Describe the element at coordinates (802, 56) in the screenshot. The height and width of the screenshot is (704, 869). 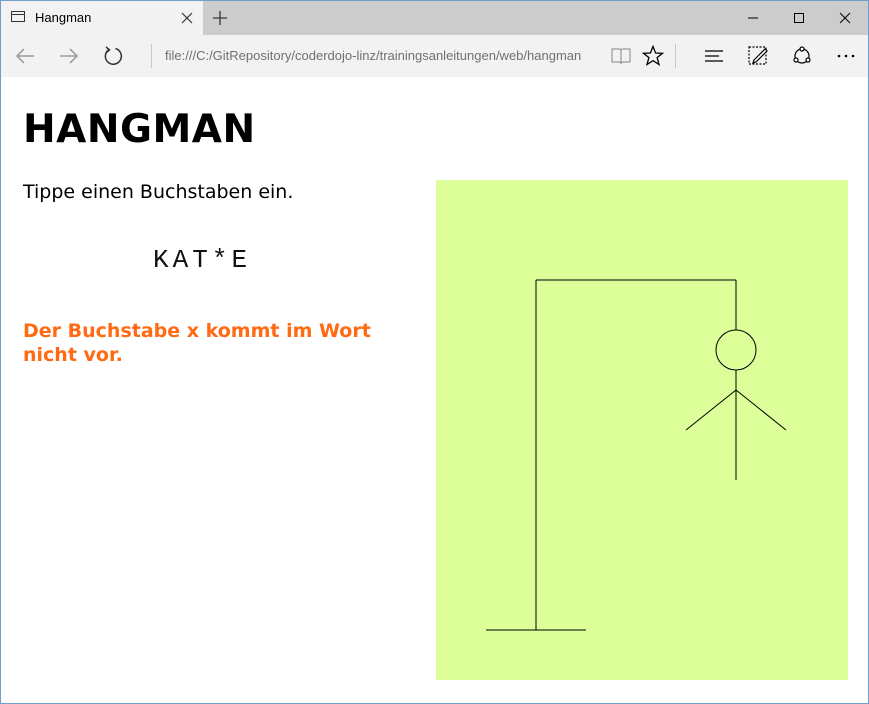
I see `share-icon` at that location.